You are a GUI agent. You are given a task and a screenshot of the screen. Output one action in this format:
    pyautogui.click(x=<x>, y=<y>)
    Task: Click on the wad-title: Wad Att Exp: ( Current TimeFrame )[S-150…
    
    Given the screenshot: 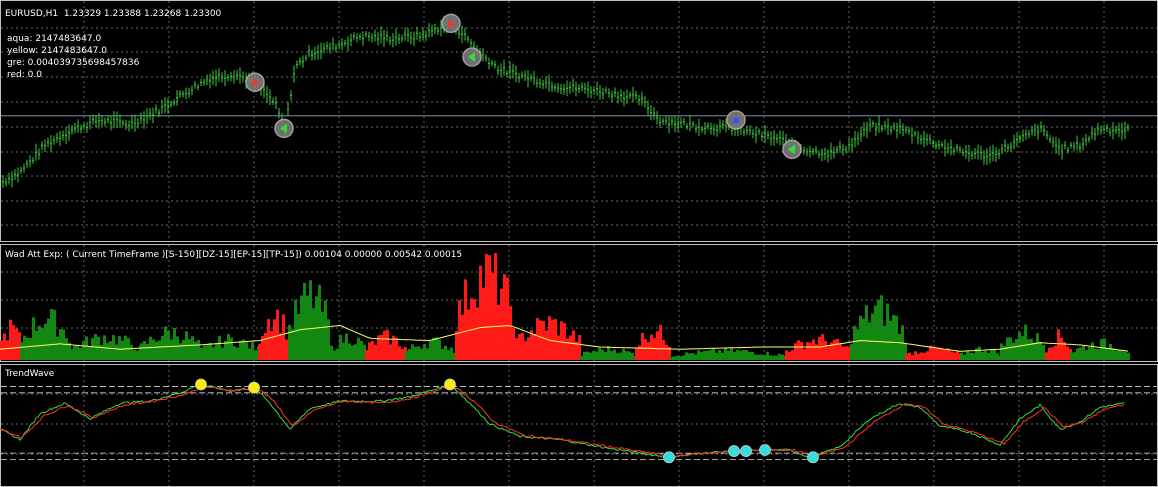 What is the action you would take?
    pyautogui.click(x=234, y=255)
    